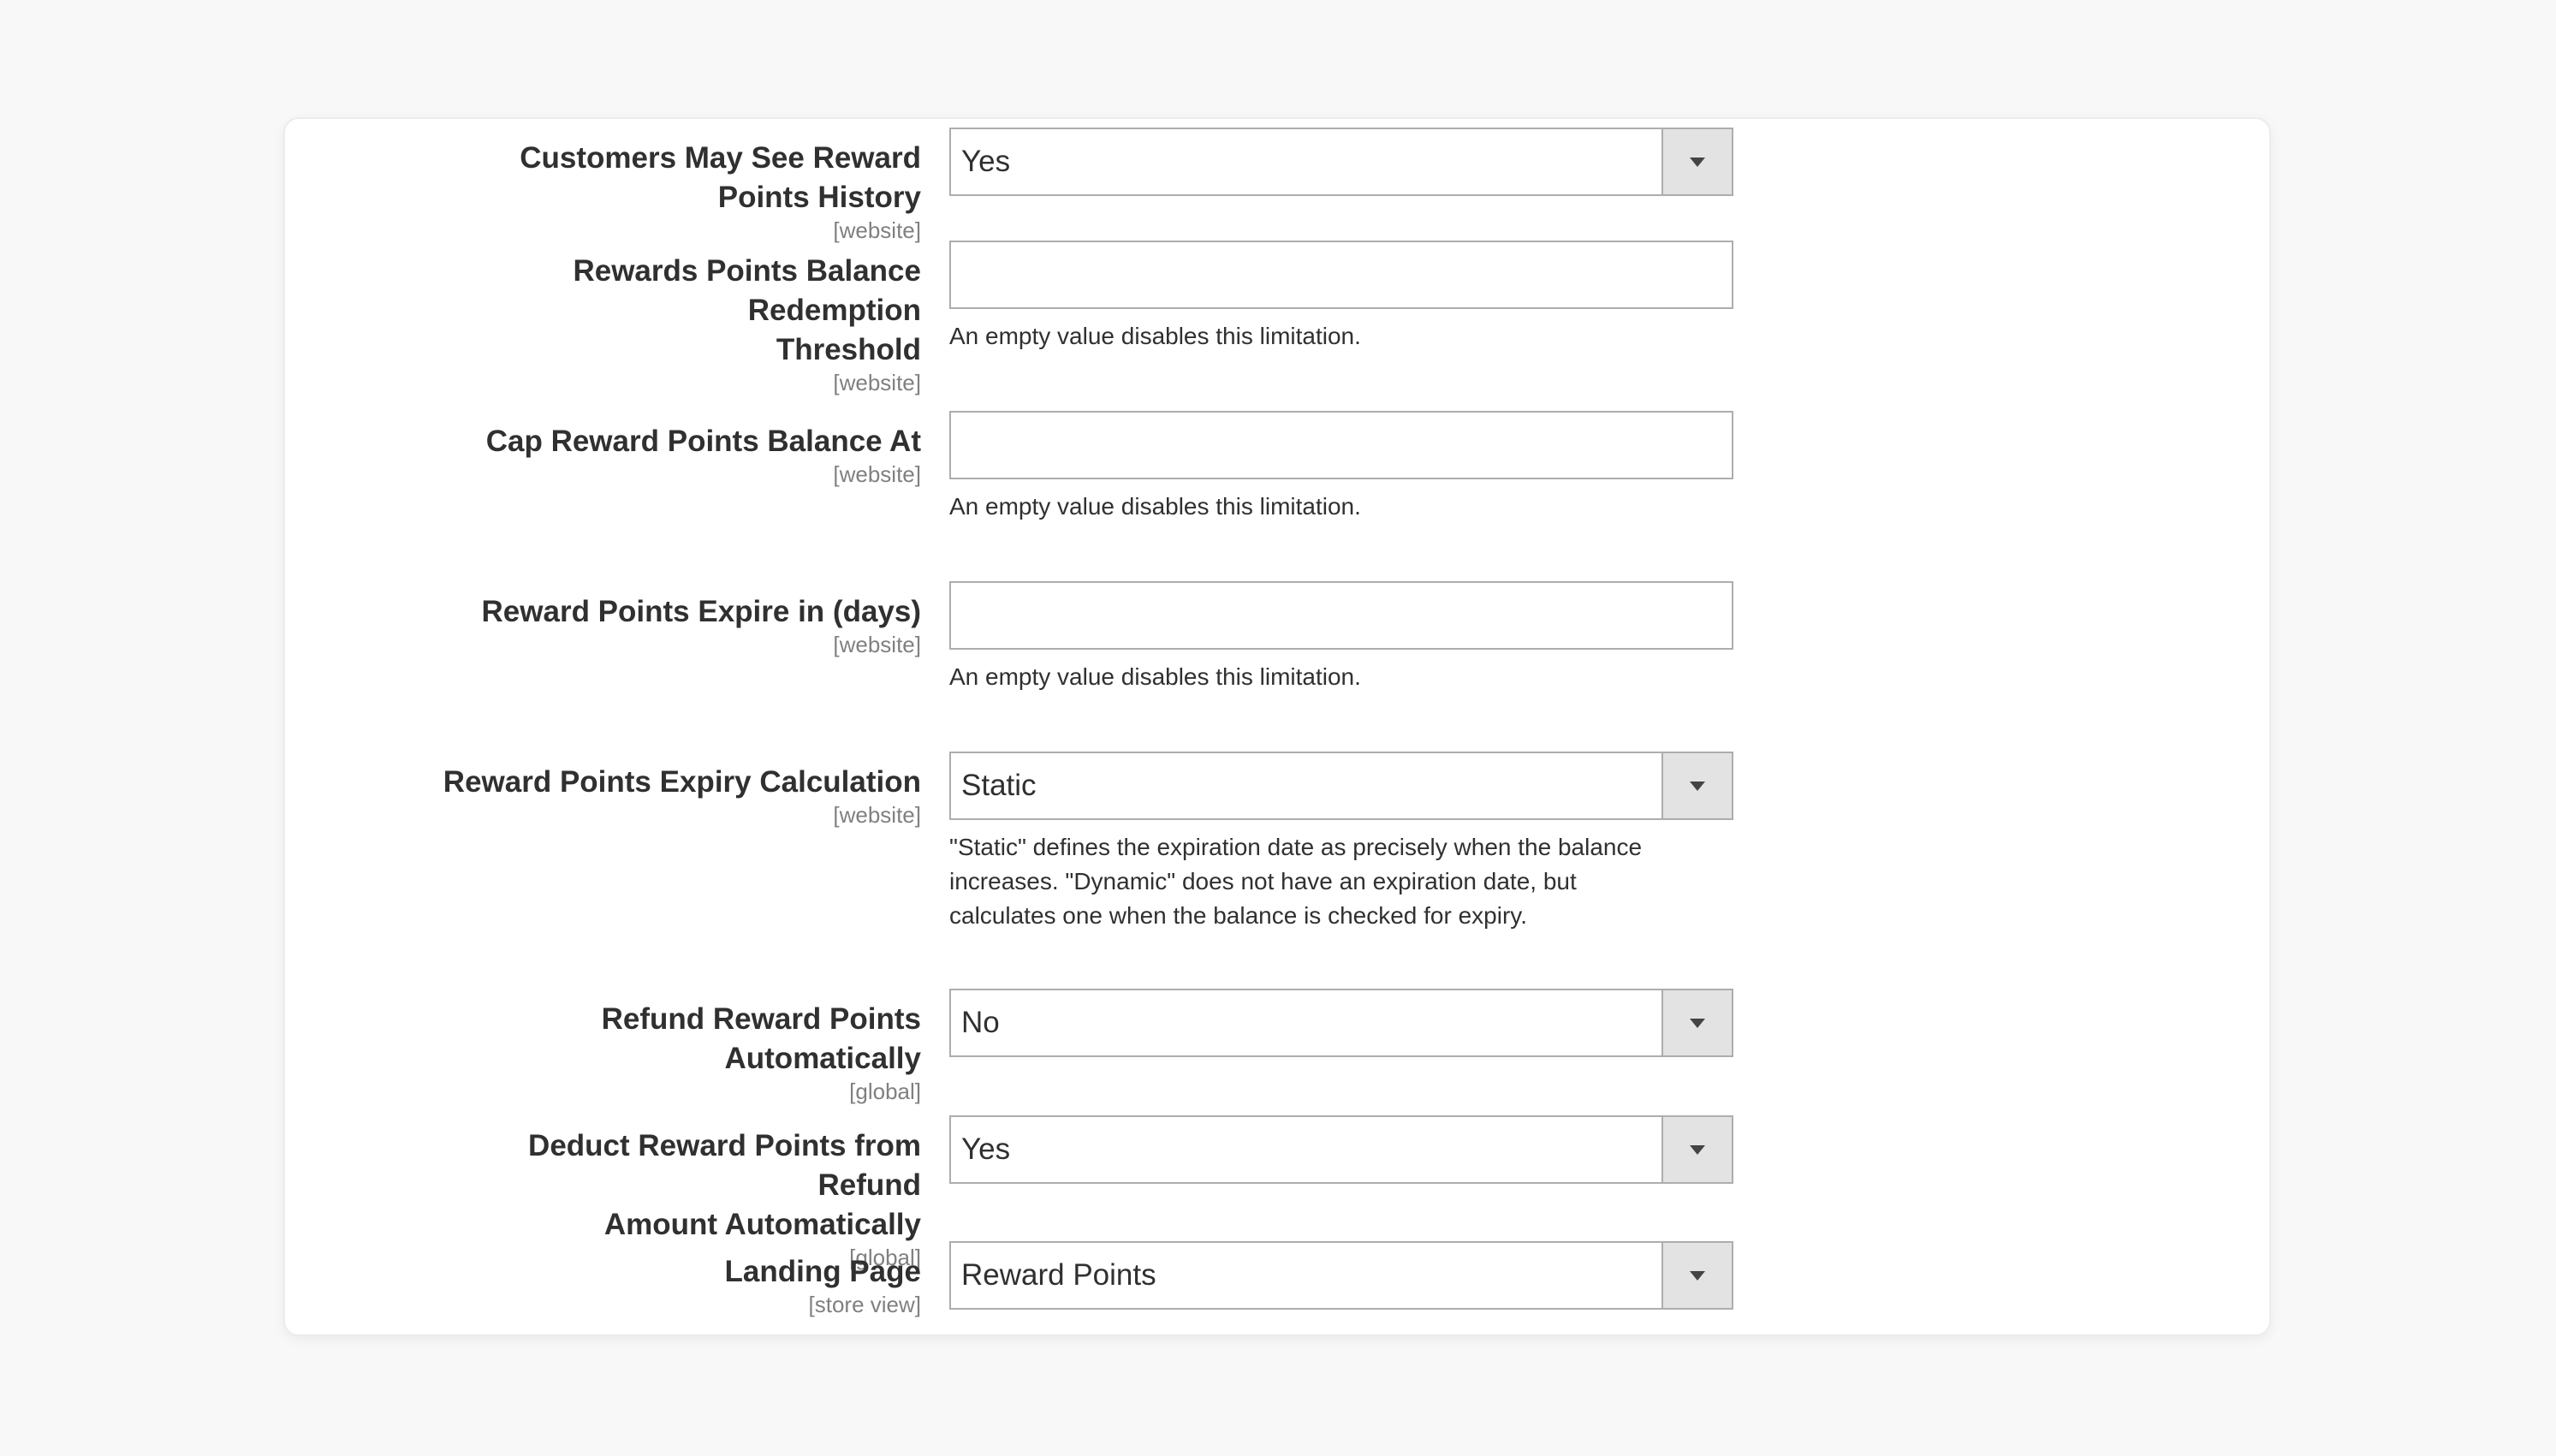  Describe the element at coordinates (999, 785) in the screenshot. I see `select-value: Static` at that location.